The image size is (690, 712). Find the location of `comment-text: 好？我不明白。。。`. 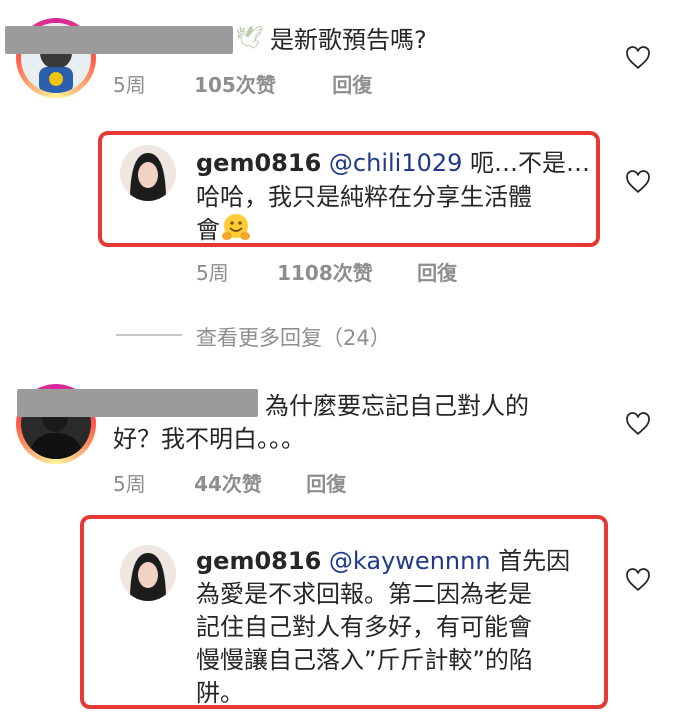

comment-text: 好？我不明白。。。 is located at coordinates (209, 439).